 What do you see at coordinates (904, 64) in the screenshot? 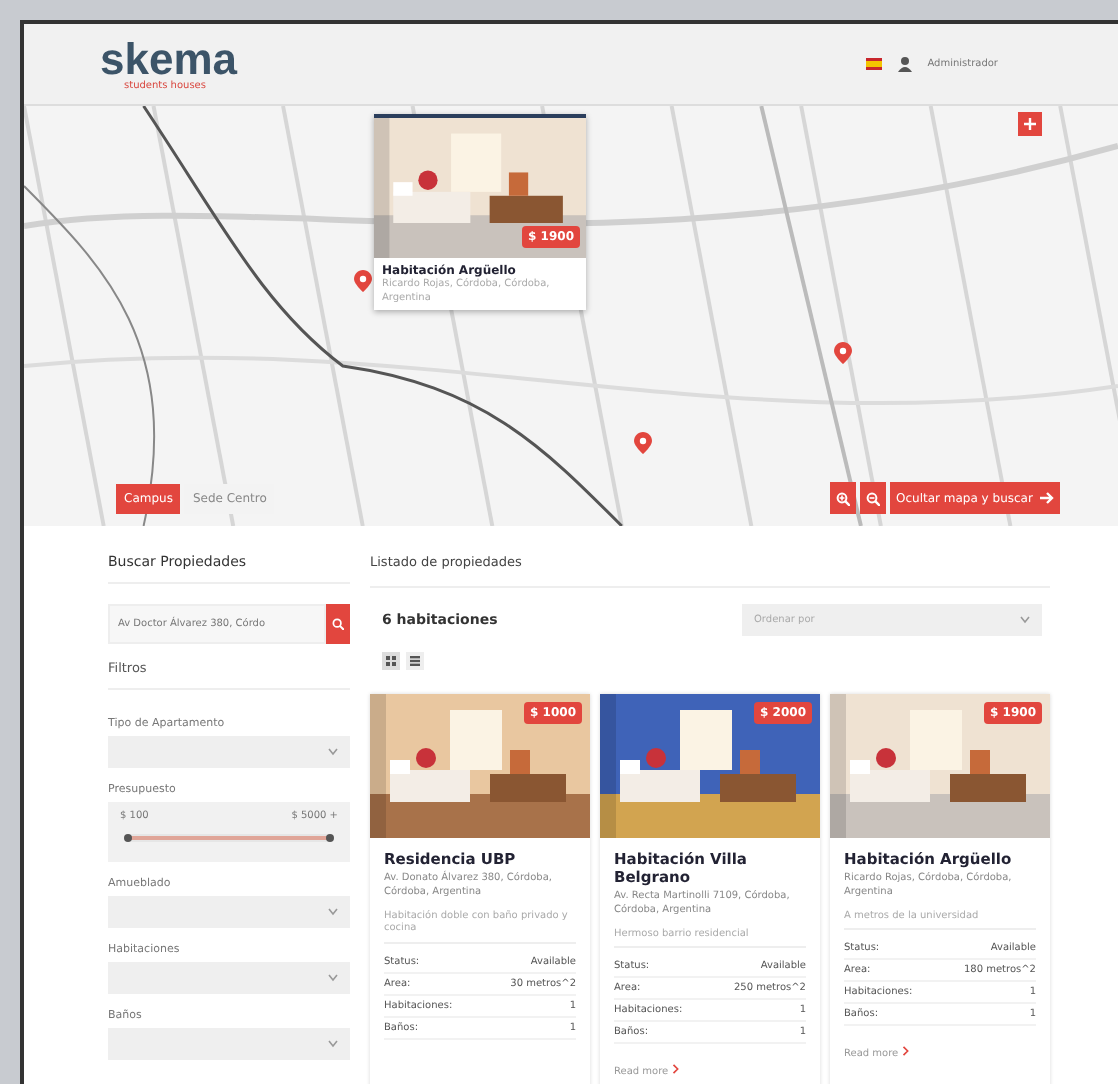
I see `user-icon` at bounding box center [904, 64].